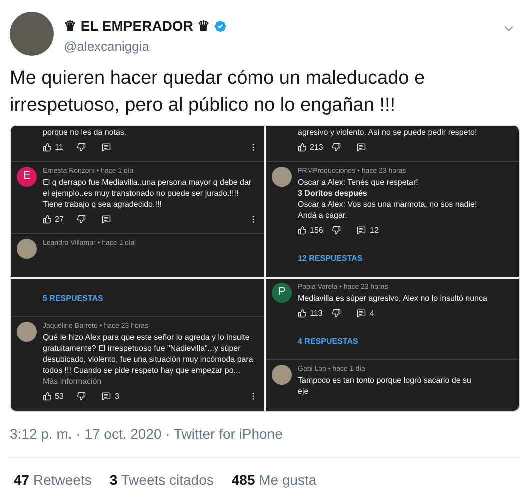 This screenshot has width=530, height=498. I want to click on replies-link: 4 RESPUESTAS, so click(328, 341).